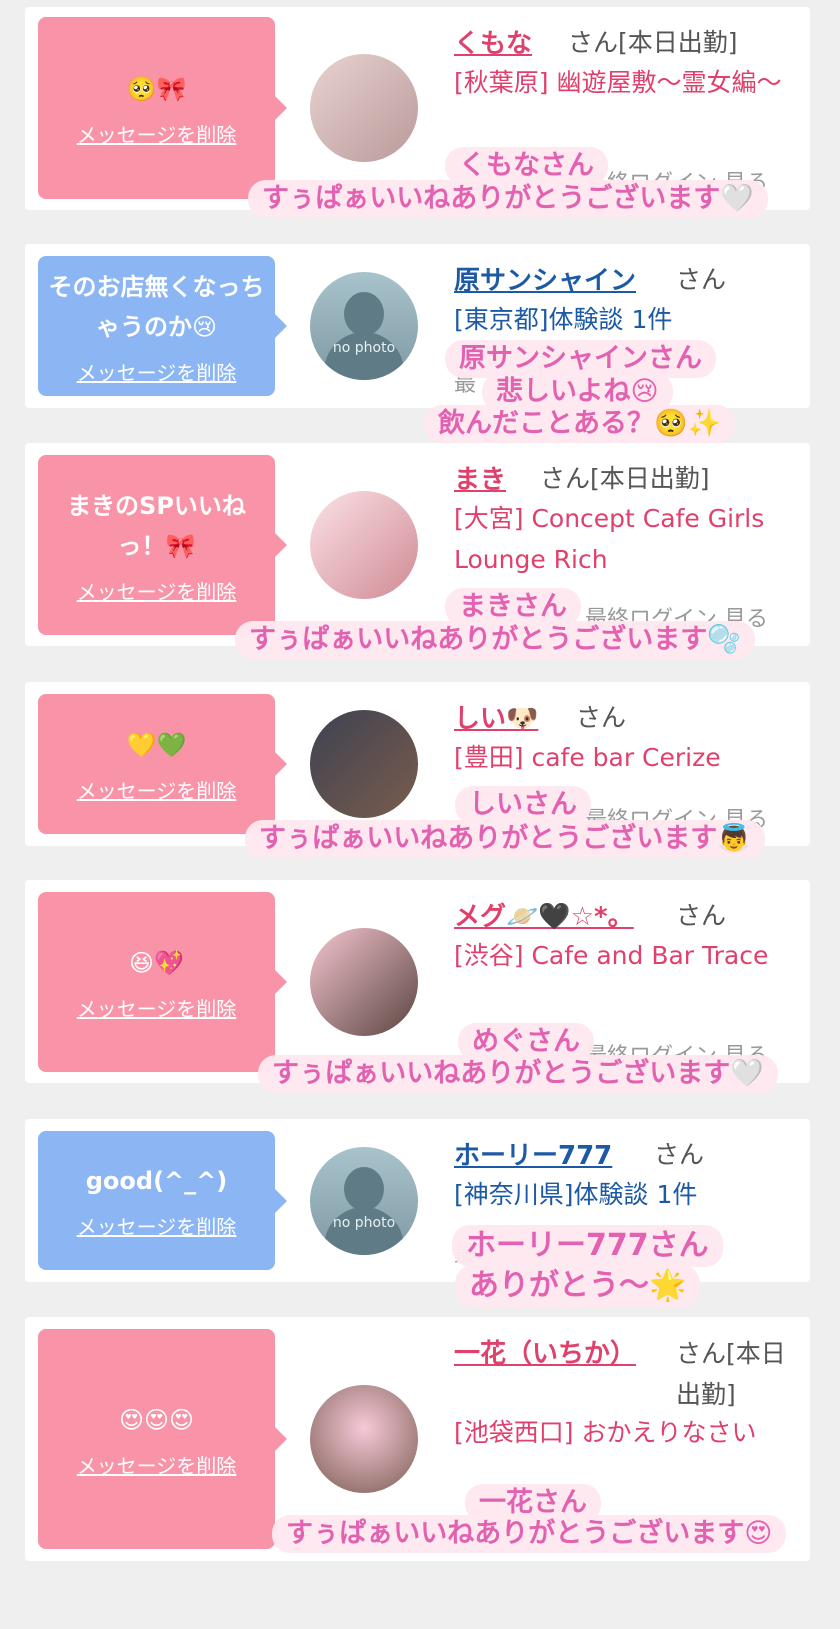  I want to click on message-bubble: 🥺🎀 メッセージを削除, so click(162, 108).